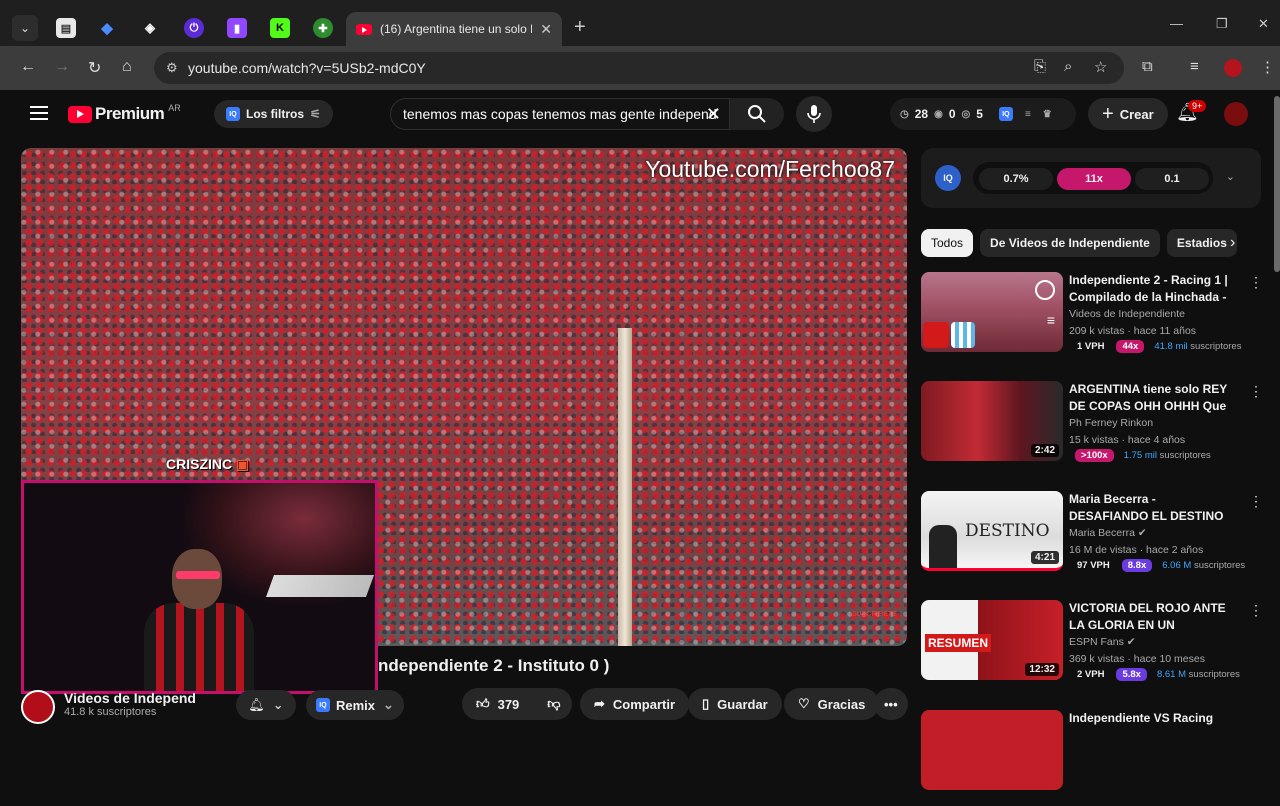 This screenshot has height=806, width=1280. I want to click on active-tab: (16) Argentina tiene un solo Re ✕, so click(454, 29).